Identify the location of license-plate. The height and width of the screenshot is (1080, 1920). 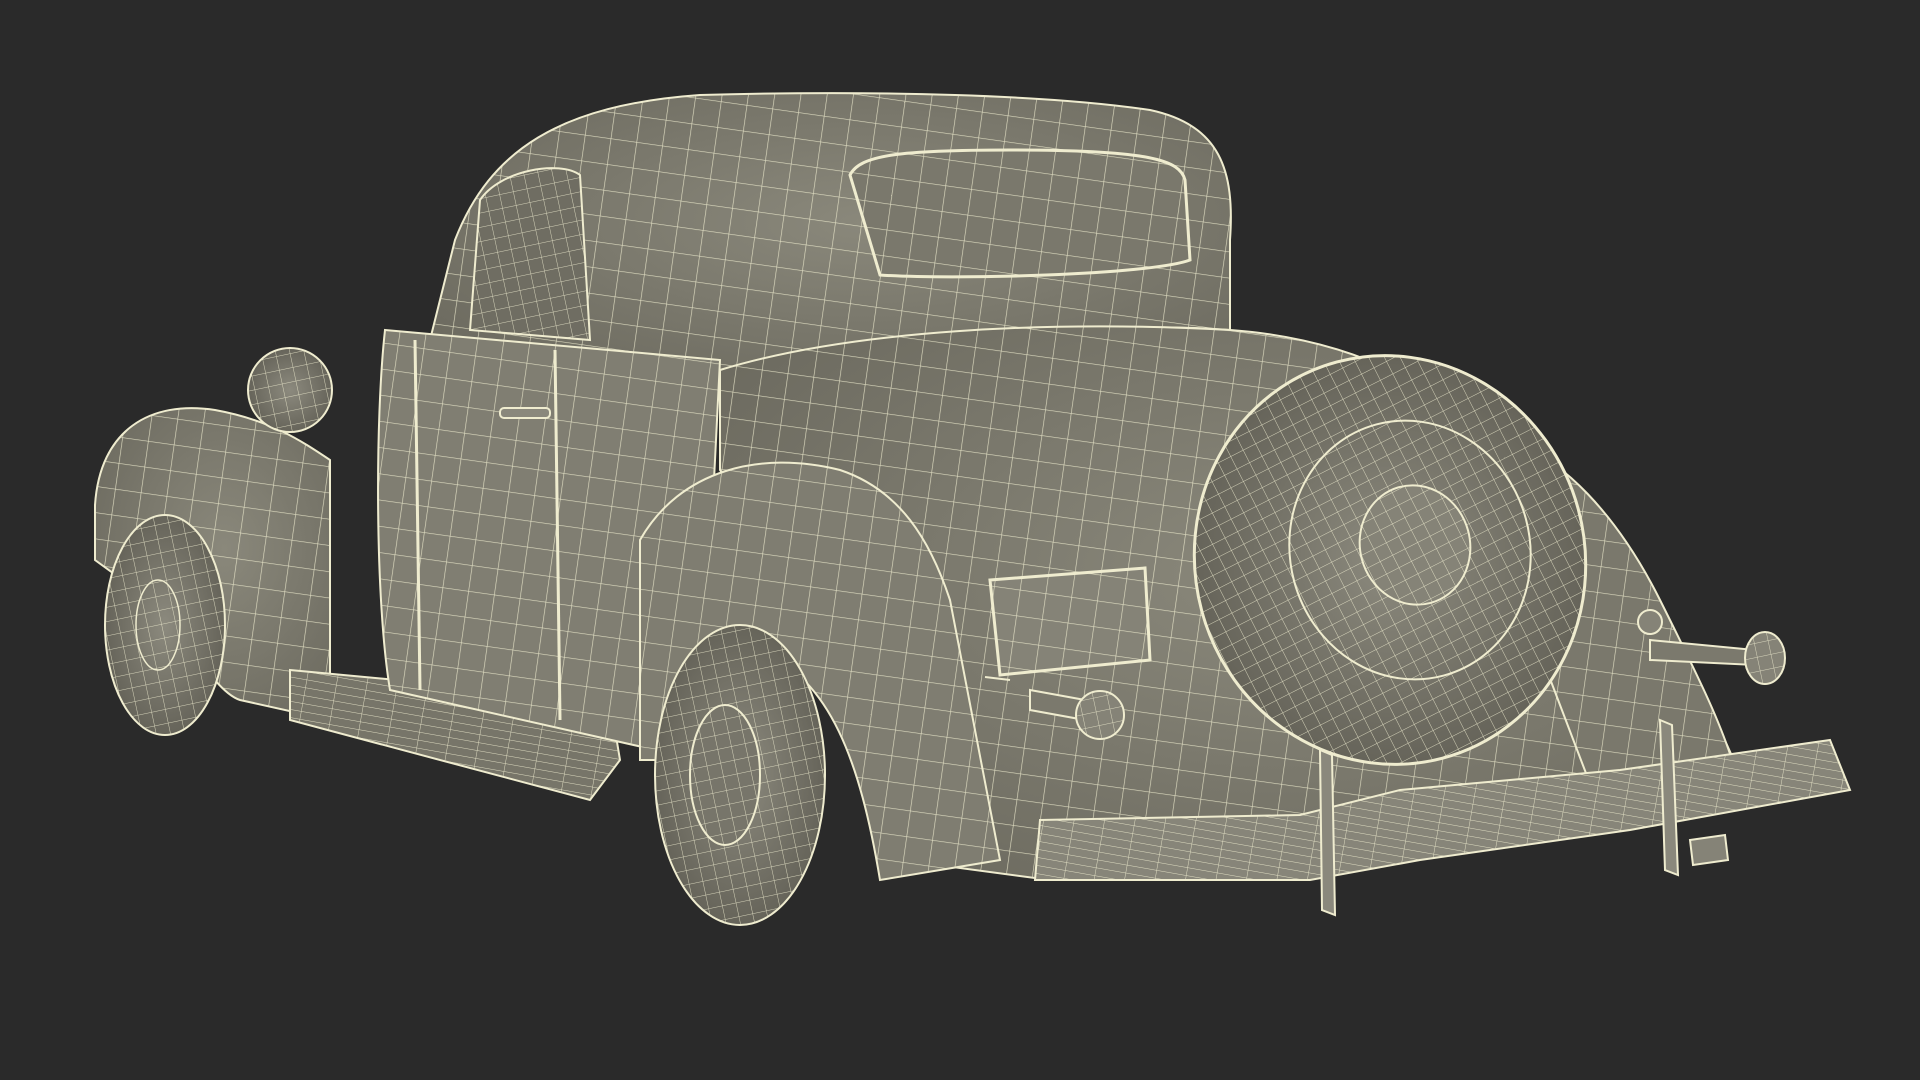
(1068, 623).